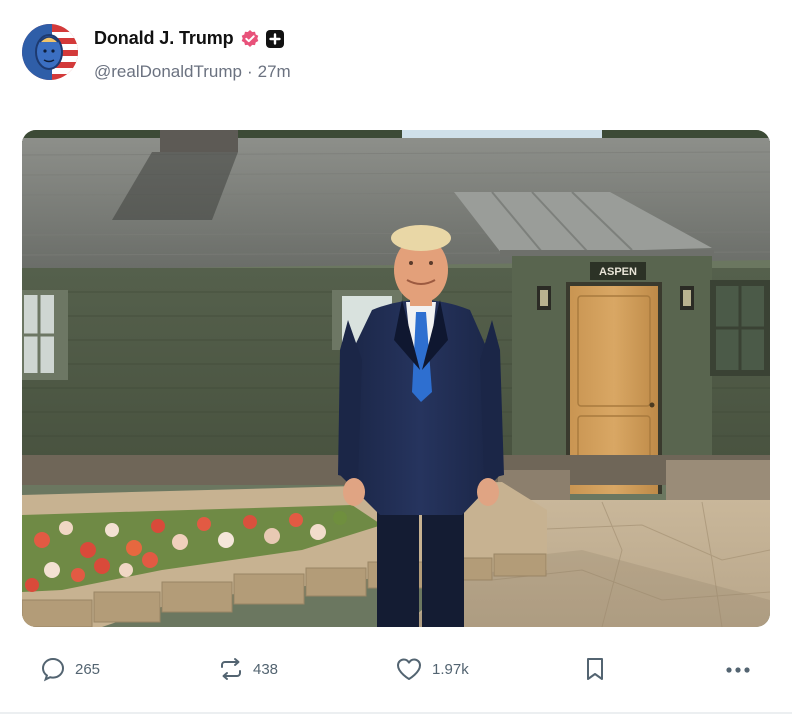  What do you see at coordinates (50, 52) in the screenshot?
I see `avatar` at bounding box center [50, 52].